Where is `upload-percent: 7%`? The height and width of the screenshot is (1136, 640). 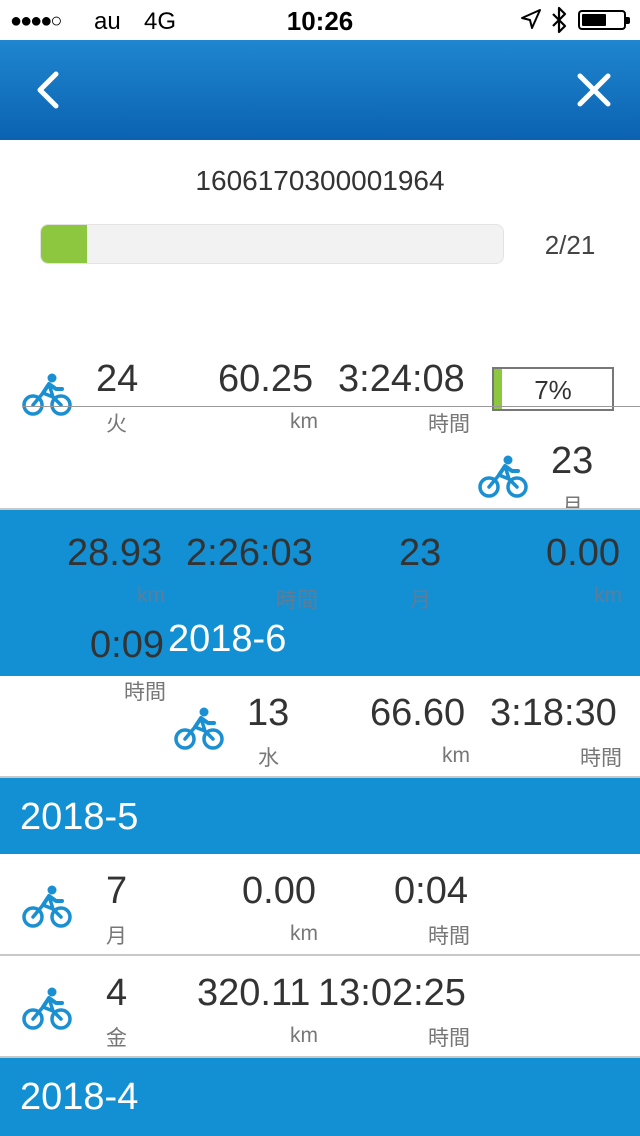 upload-percent: 7% is located at coordinates (553, 390).